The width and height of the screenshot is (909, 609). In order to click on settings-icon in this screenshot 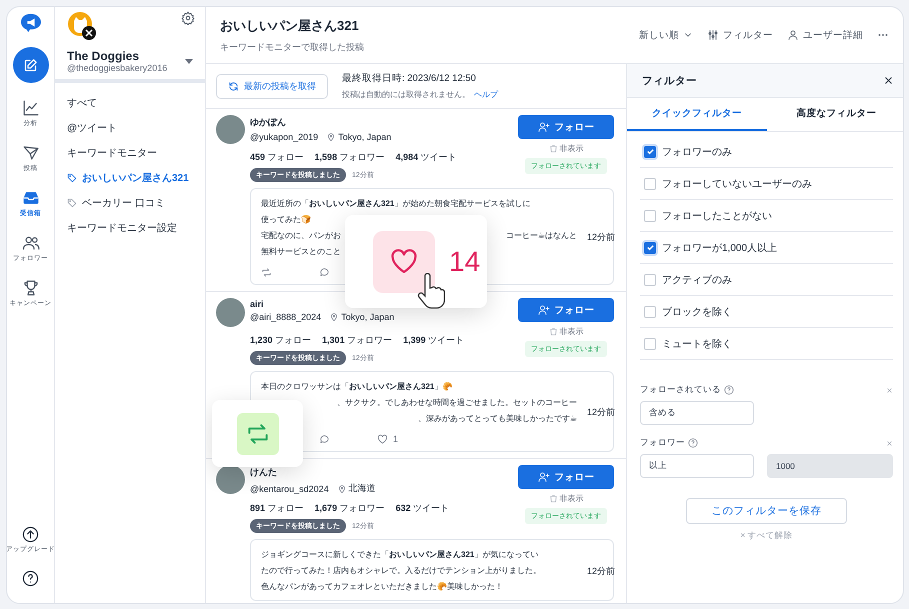, I will do `click(188, 18)`.